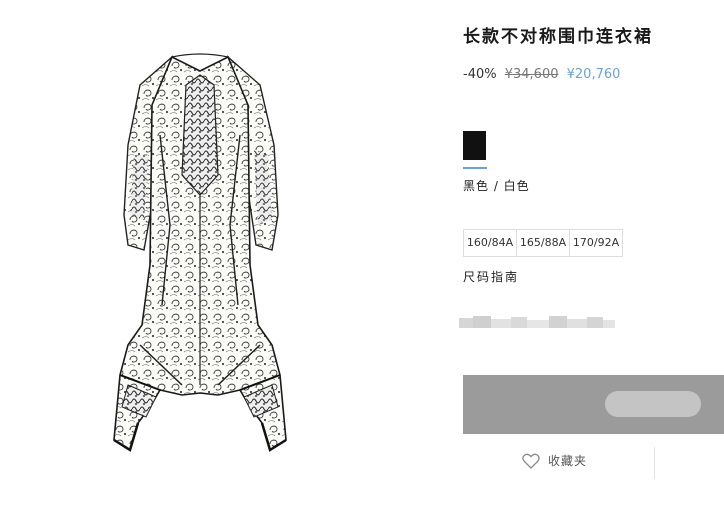  Describe the element at coordinates (475, 168) in the screenshot. I see `swatch-selected-indicator` at that location.